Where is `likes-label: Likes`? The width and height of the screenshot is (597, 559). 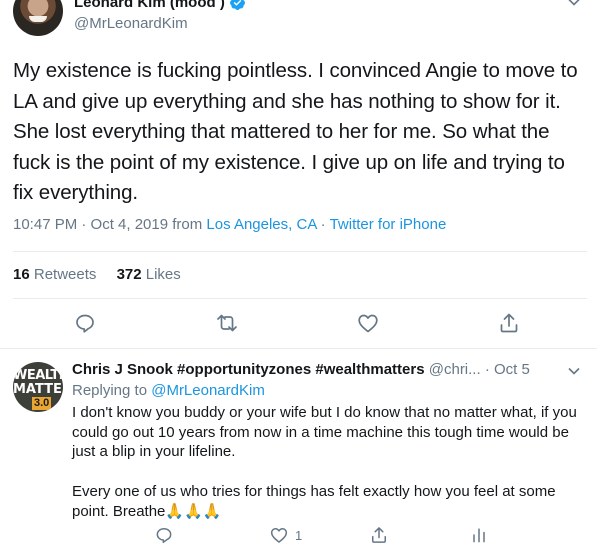
likes-label: Likes is located at coordinates (161, 274).